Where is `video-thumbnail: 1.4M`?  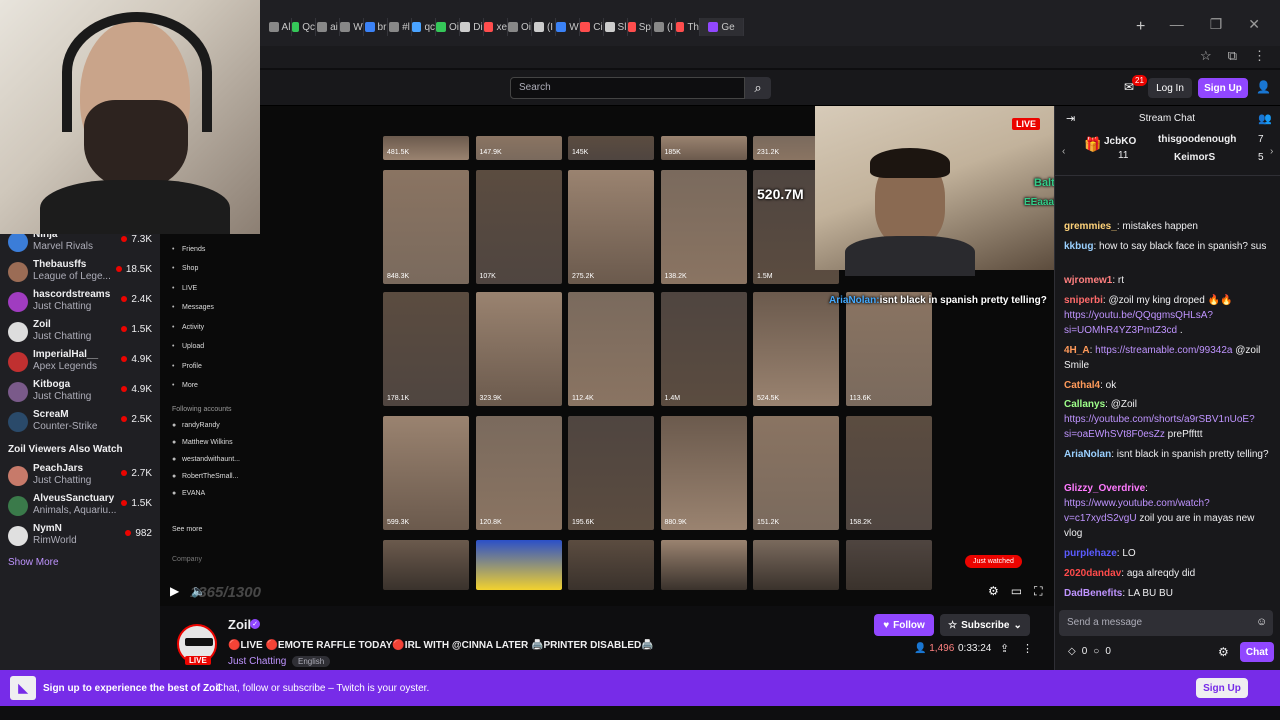 video-thumbnail: 1.4M is located at coordinates (703, 349).